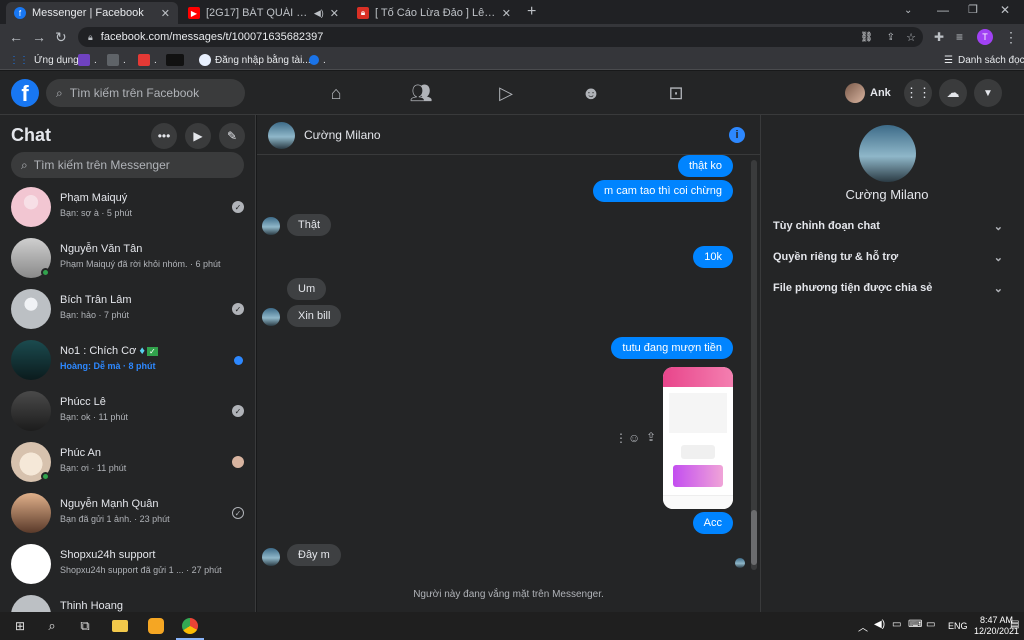 Image resolution: width=1024 pixels, height=640 pixels. What do you see at coordinates (676, 93) in the screenshot?
I see `gaming-icon: ⊡` at bounding box center [676, 93].